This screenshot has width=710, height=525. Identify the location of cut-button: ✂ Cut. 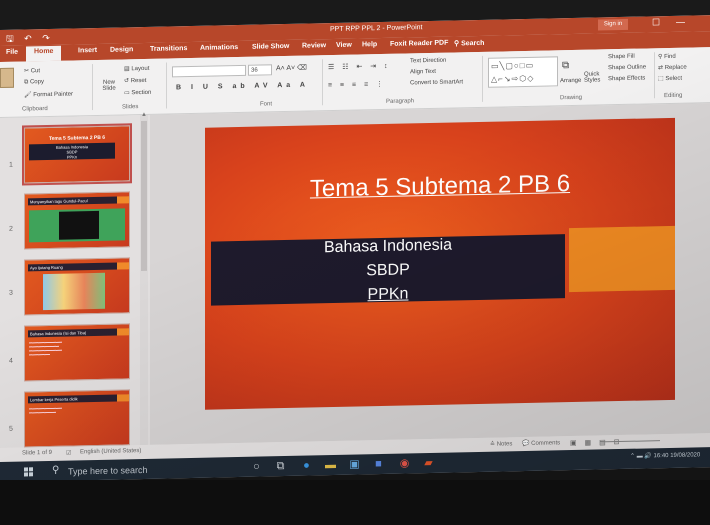
(32, 70).